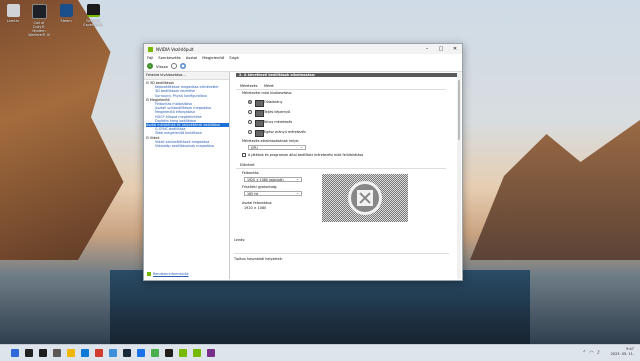 Image resolution: width=640 pixels, height=361 pixels. What do you see at coordinates (584, 353) in the screenshot?
I see `chevron-up-icon: ⌃` at bounding box center [584, 353].